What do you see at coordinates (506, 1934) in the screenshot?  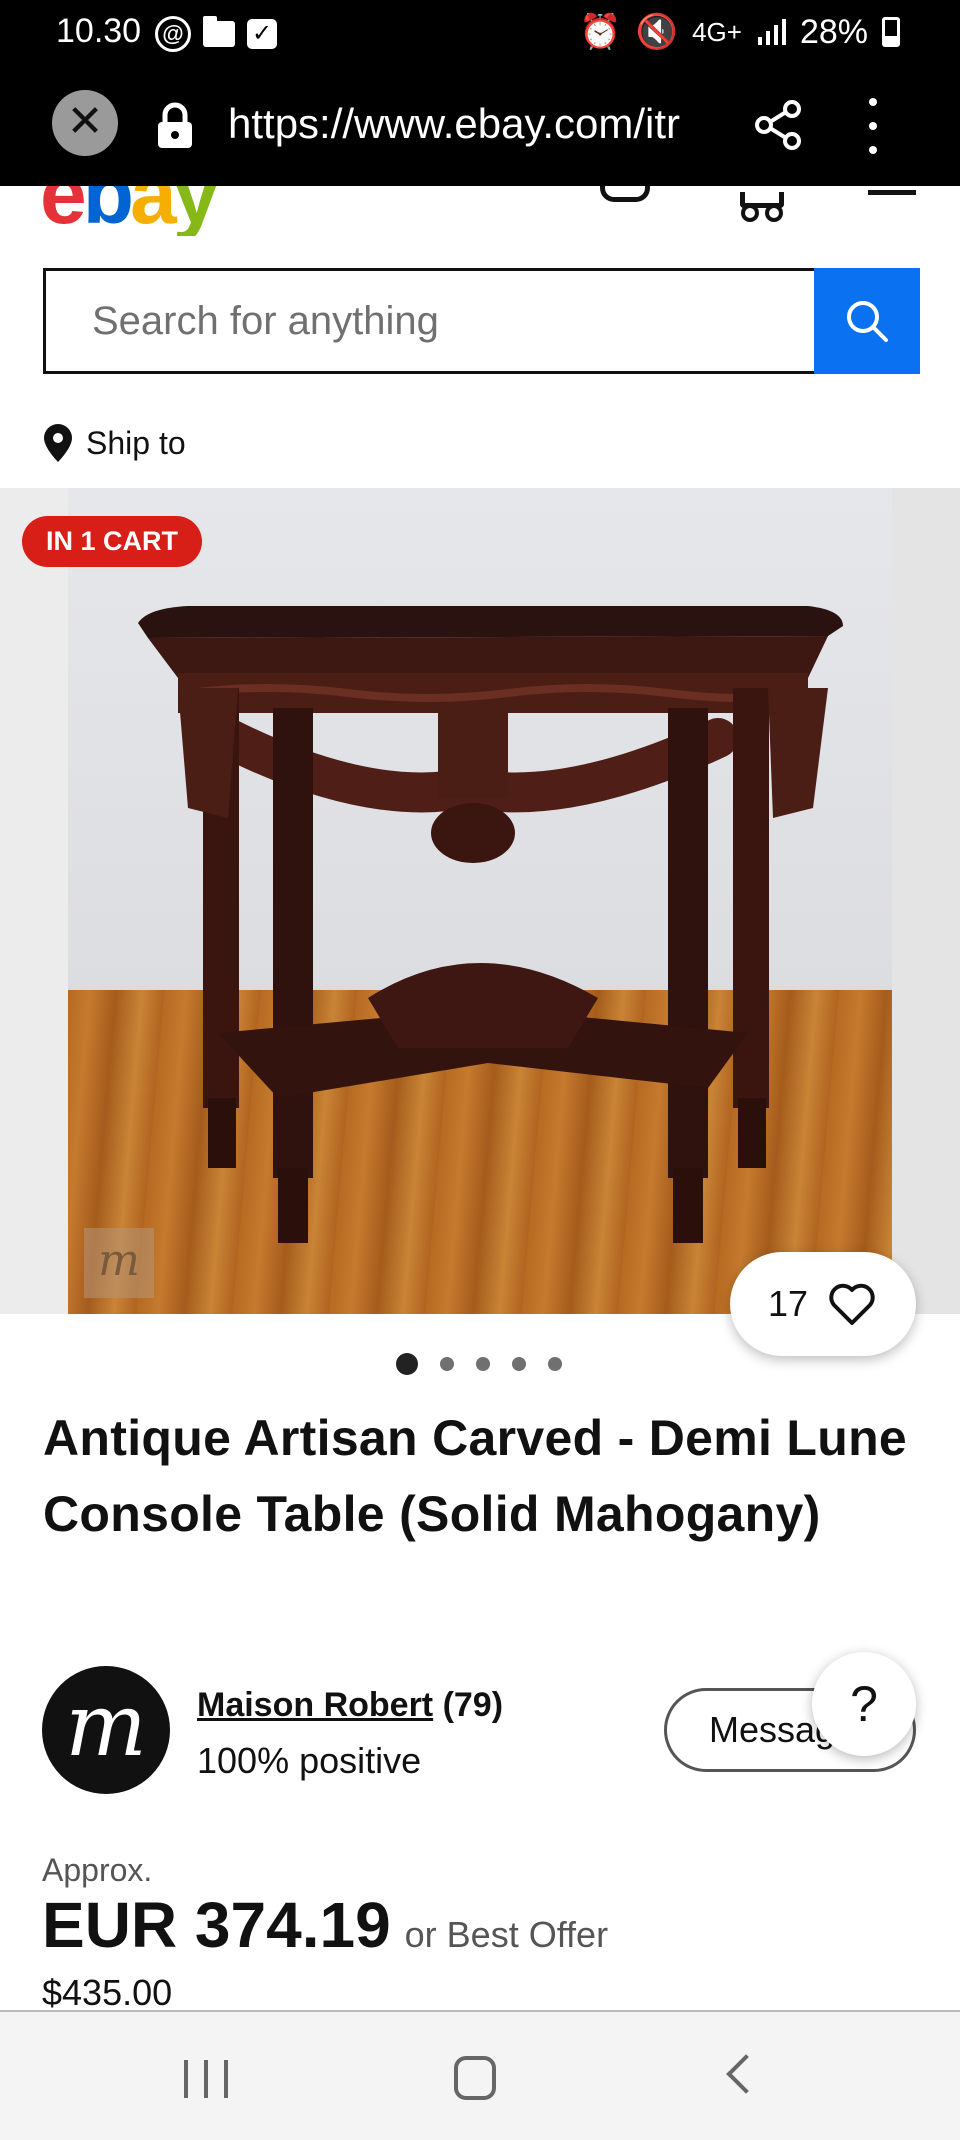 I see `best-offer-label: or Best Offer` at bounding box center [506, 1934].